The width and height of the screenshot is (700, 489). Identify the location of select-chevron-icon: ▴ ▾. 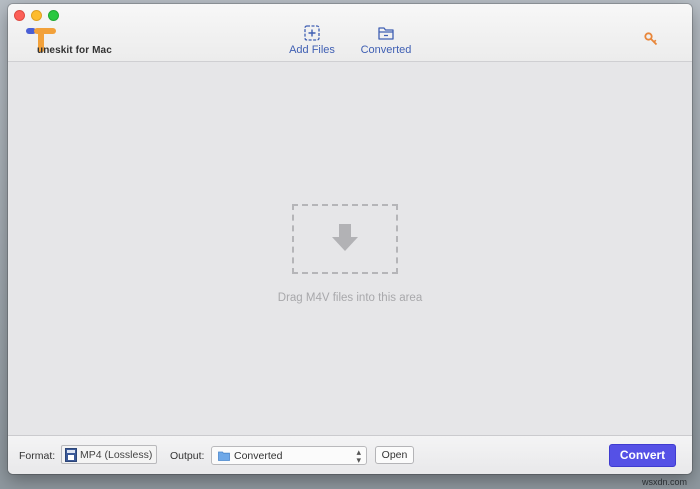
(358, 456).